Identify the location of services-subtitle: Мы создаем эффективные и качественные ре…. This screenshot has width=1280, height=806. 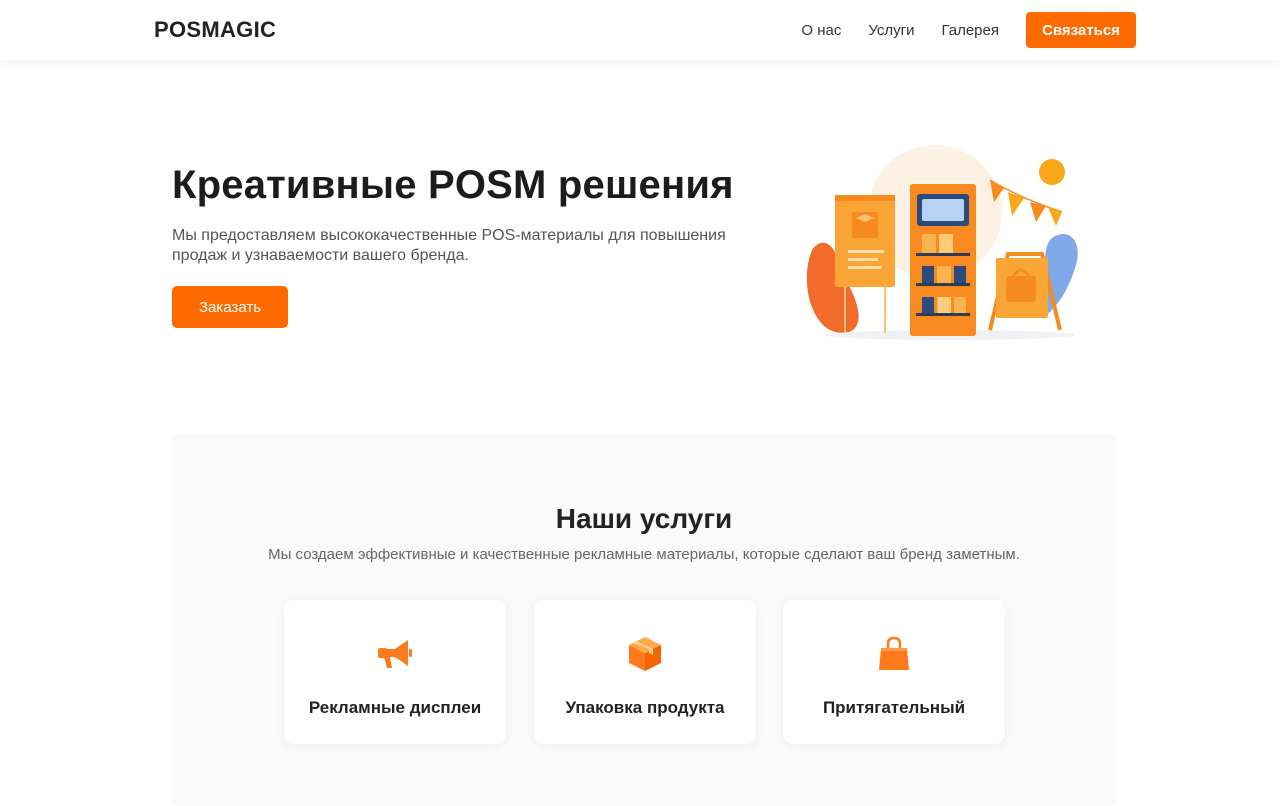
(644, 554).